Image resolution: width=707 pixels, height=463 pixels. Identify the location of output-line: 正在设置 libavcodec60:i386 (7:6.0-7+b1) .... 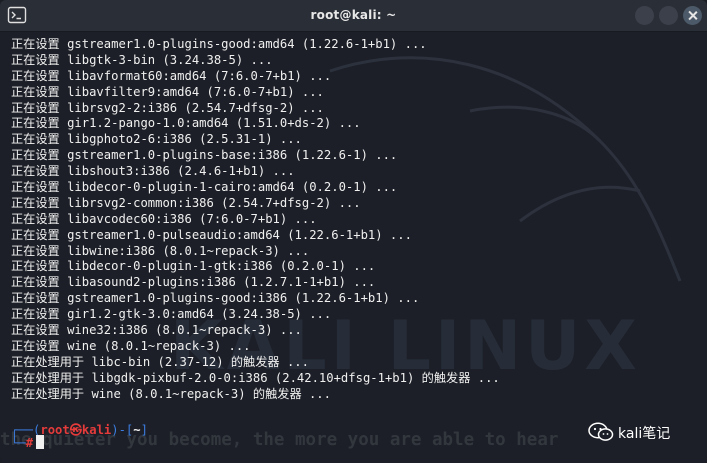
(164, 218).